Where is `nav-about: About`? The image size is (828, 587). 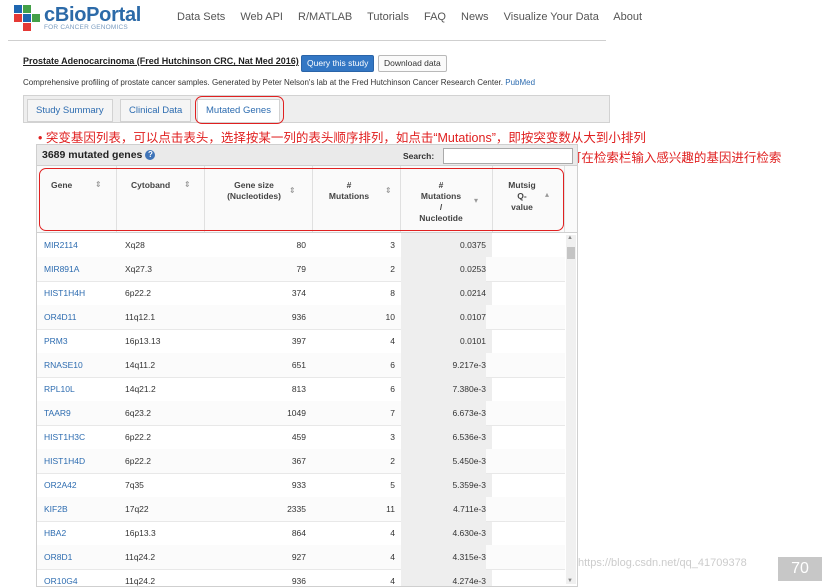 nav-about: About is located at coordinates (627, 17).